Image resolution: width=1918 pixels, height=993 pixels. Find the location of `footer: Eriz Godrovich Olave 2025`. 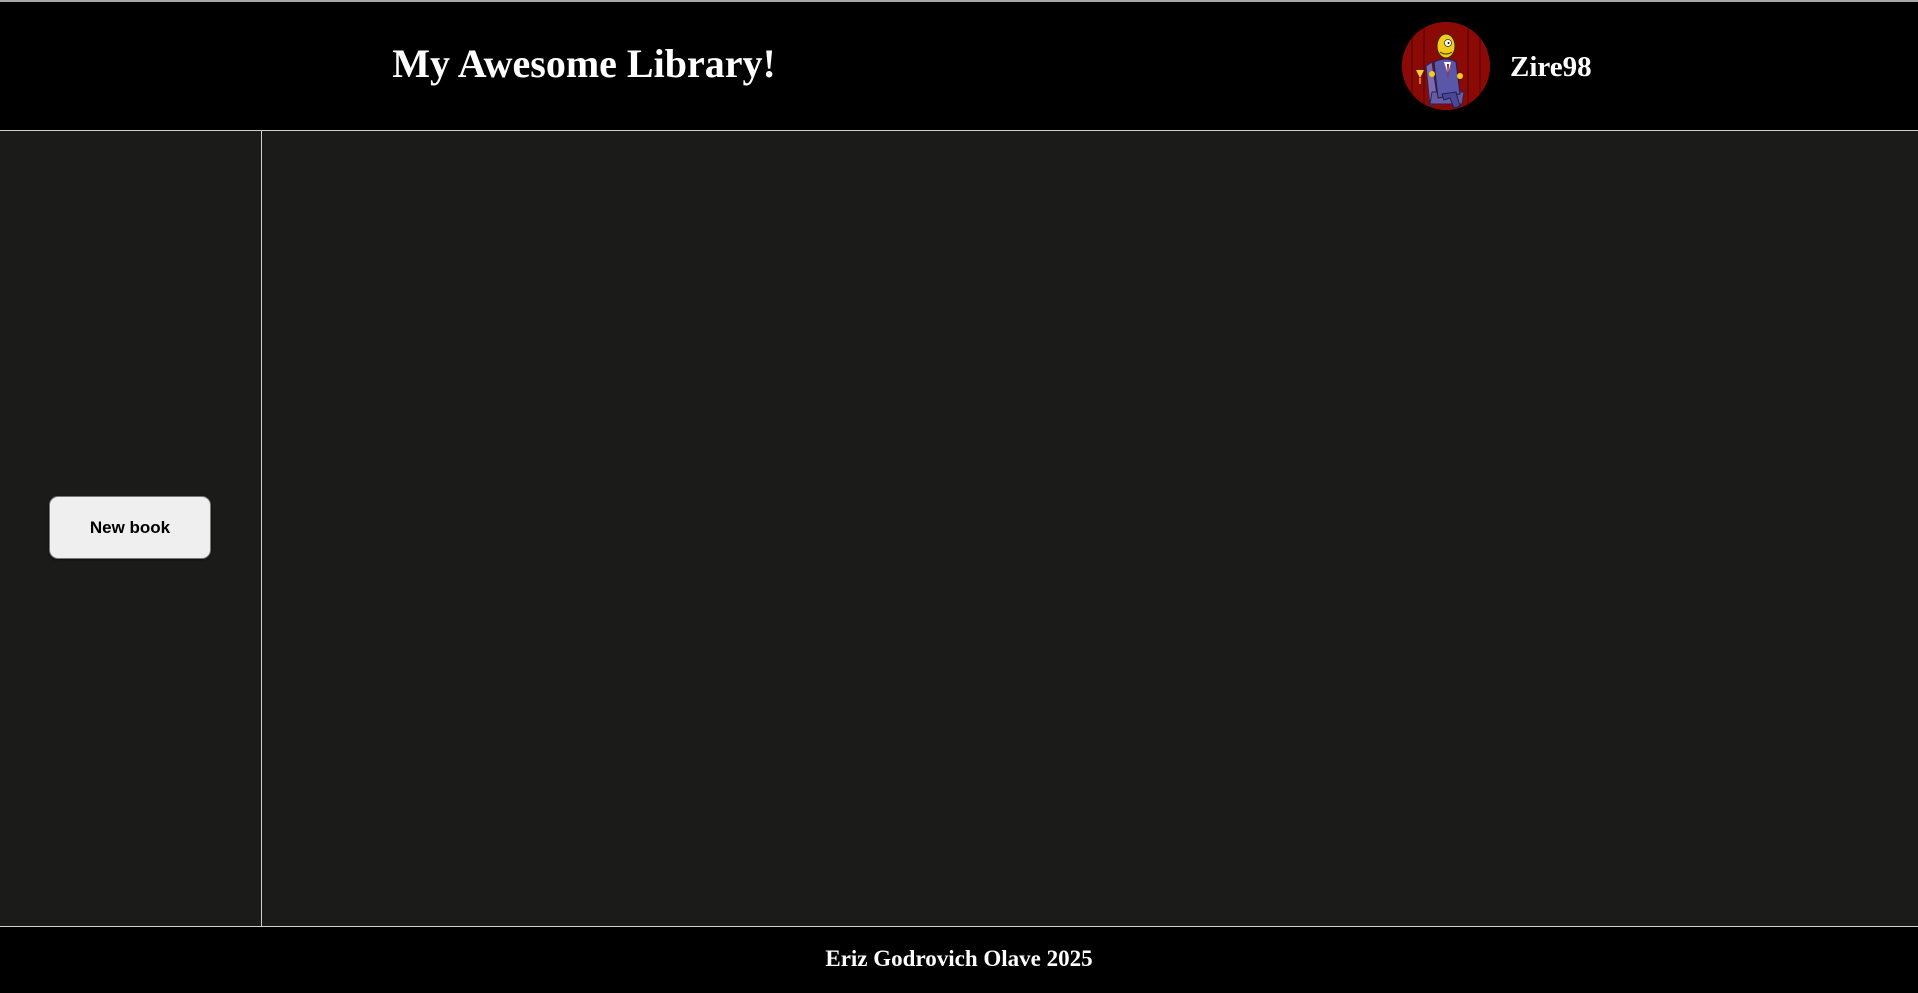

footer: Eriz Godrovich Olave 2025 is located at coordinates (959, 959).